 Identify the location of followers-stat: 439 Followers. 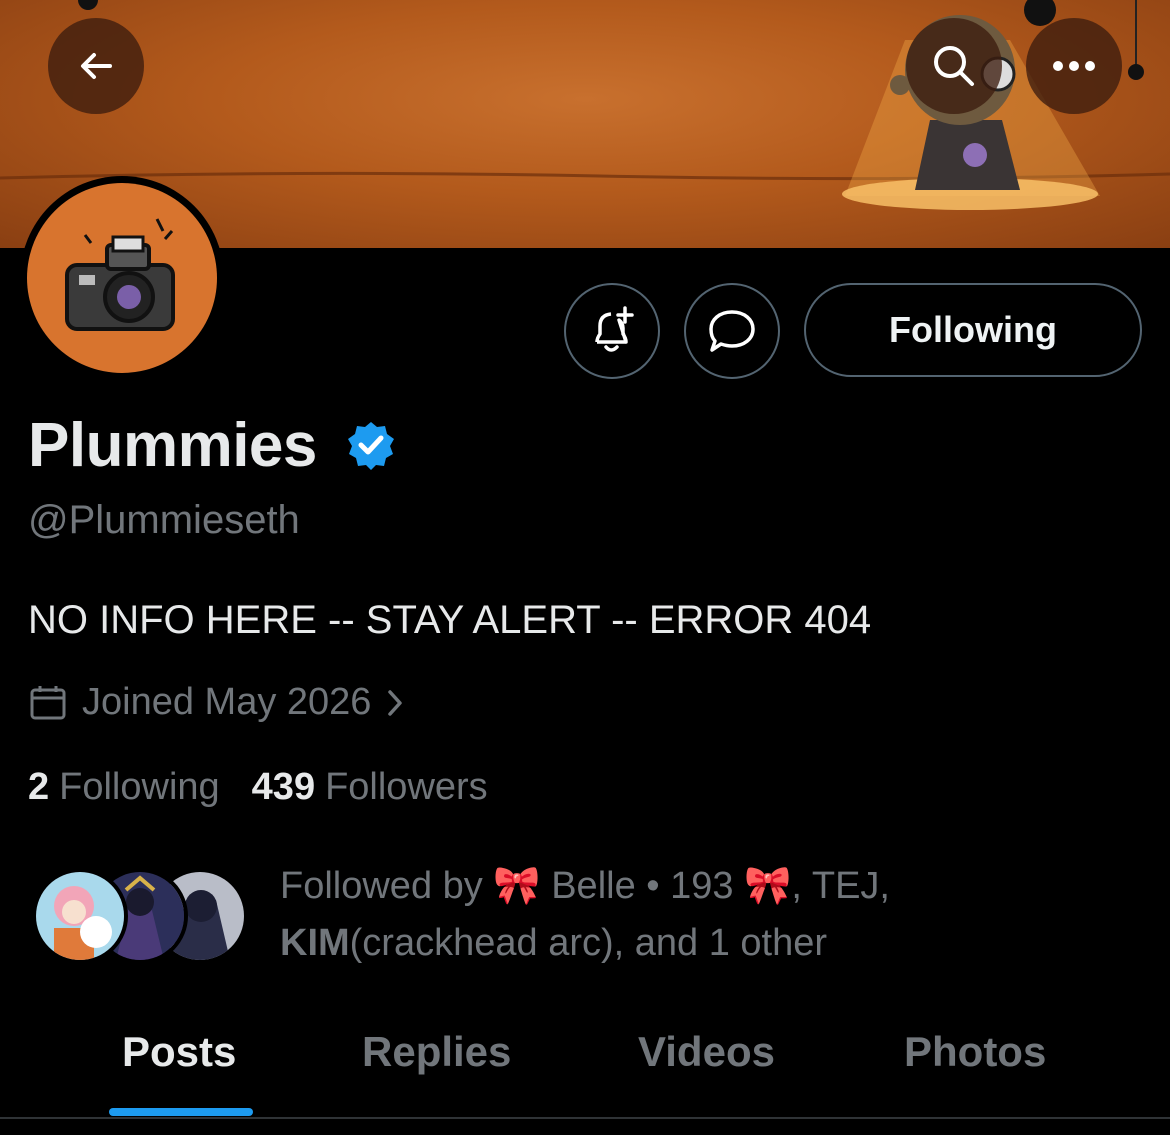
(370, 787).